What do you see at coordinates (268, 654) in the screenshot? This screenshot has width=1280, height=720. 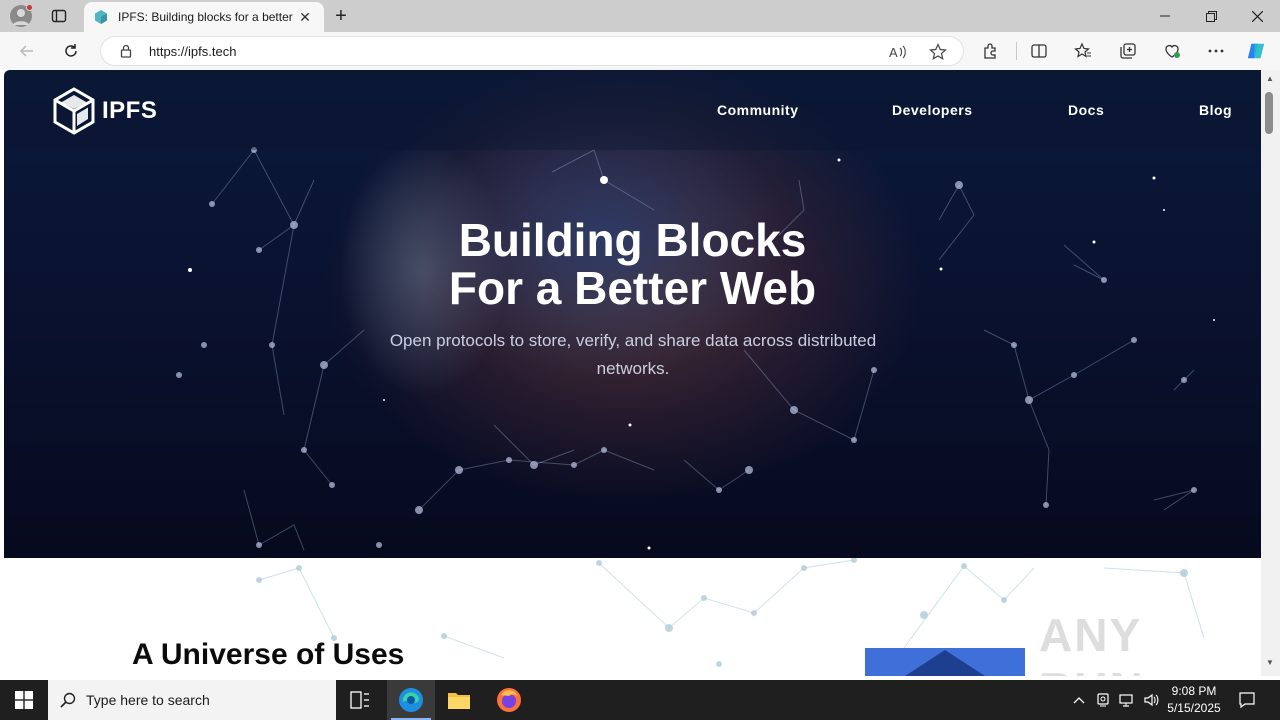 I see `section-title: A Universe of Uses` at bounding box center [268, 654].